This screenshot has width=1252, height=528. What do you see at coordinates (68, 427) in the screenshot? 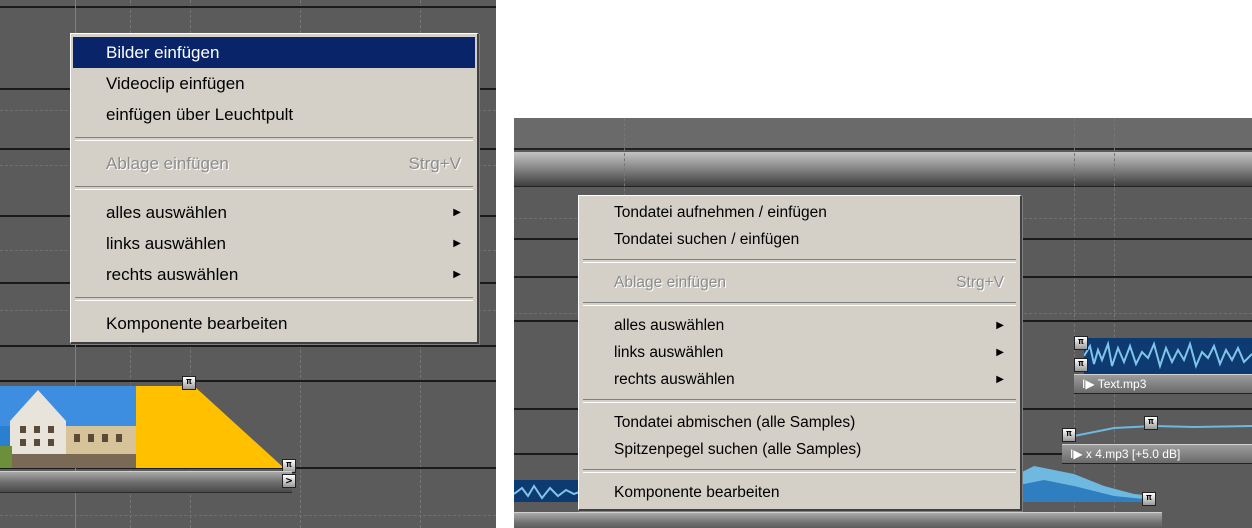
I see `image-clip-thumbnail` at bounding box center [68, 427].